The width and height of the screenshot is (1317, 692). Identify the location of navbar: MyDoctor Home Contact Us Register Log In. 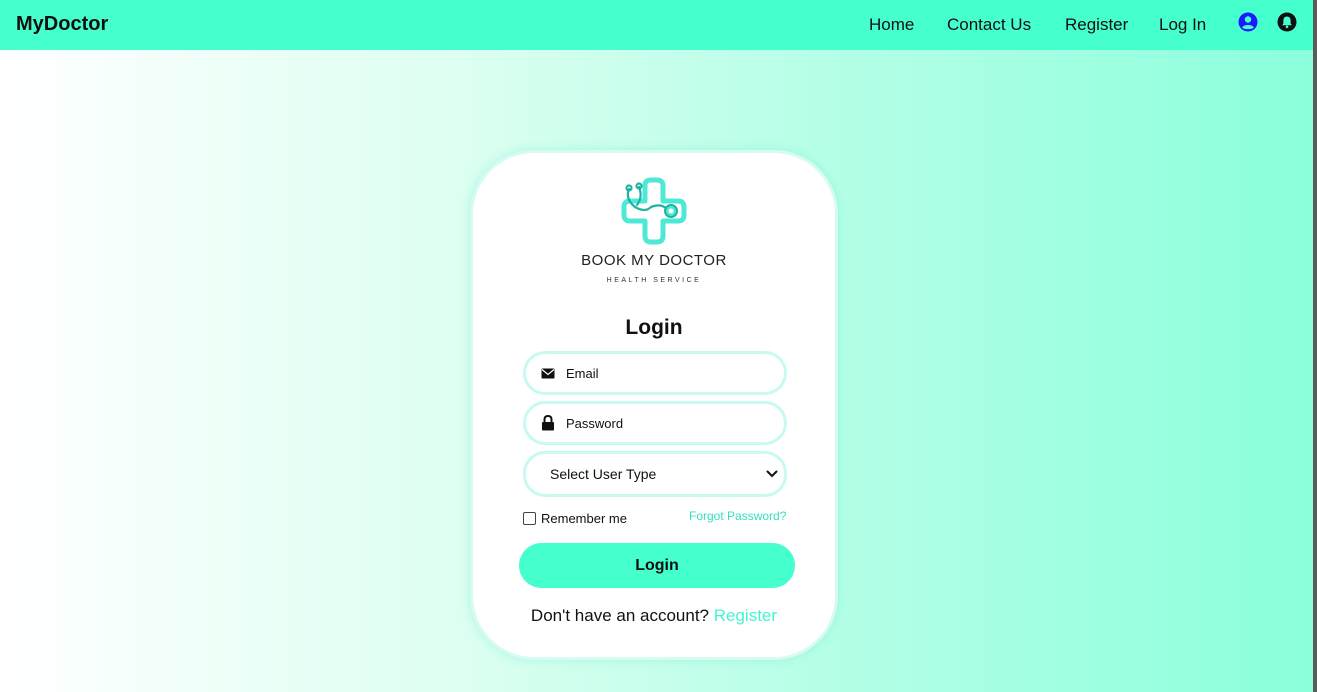
(656, 25).